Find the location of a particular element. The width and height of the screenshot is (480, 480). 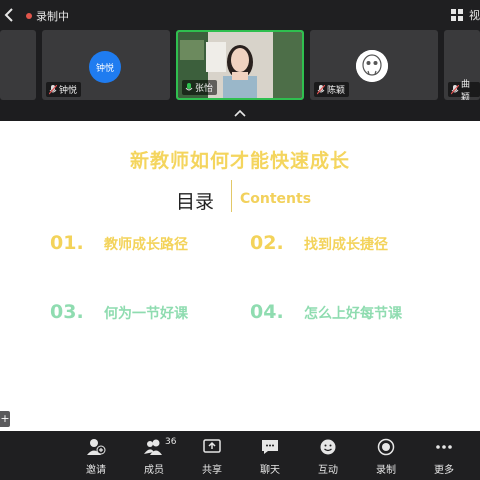

chat-bubble-icon is located at coordinates (270, 447).